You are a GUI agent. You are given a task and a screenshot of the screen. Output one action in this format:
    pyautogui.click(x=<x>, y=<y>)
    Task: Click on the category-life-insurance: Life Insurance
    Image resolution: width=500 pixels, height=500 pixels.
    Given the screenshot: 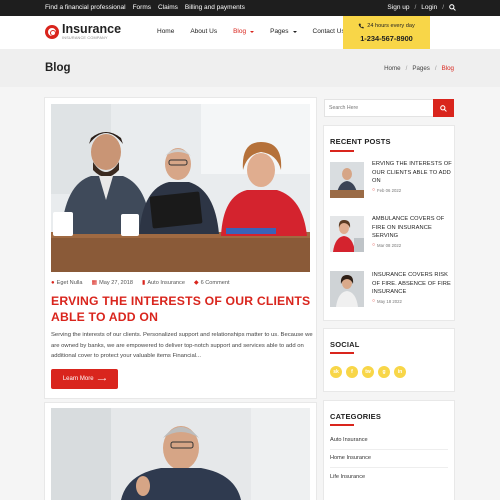 What is the action you would take?
    pyautogui.click(x=347, y=477)
    